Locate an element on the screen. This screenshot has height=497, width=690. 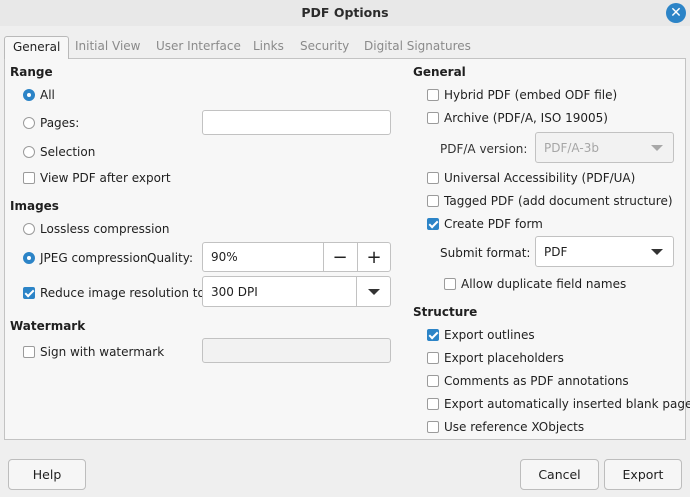
range-title: Range is located at coordinates (31, 72).